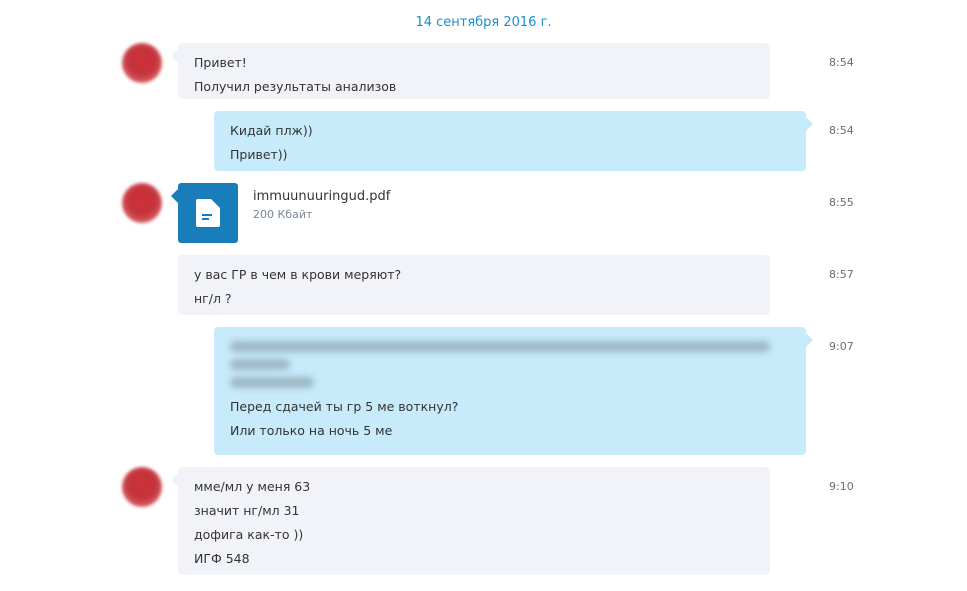 The width and height of the screenshot is (967, 591). What do you see at coordinates (841, 486) in the screenshot?
I see `message-time: 9:10` at bounding box center [841, 486].